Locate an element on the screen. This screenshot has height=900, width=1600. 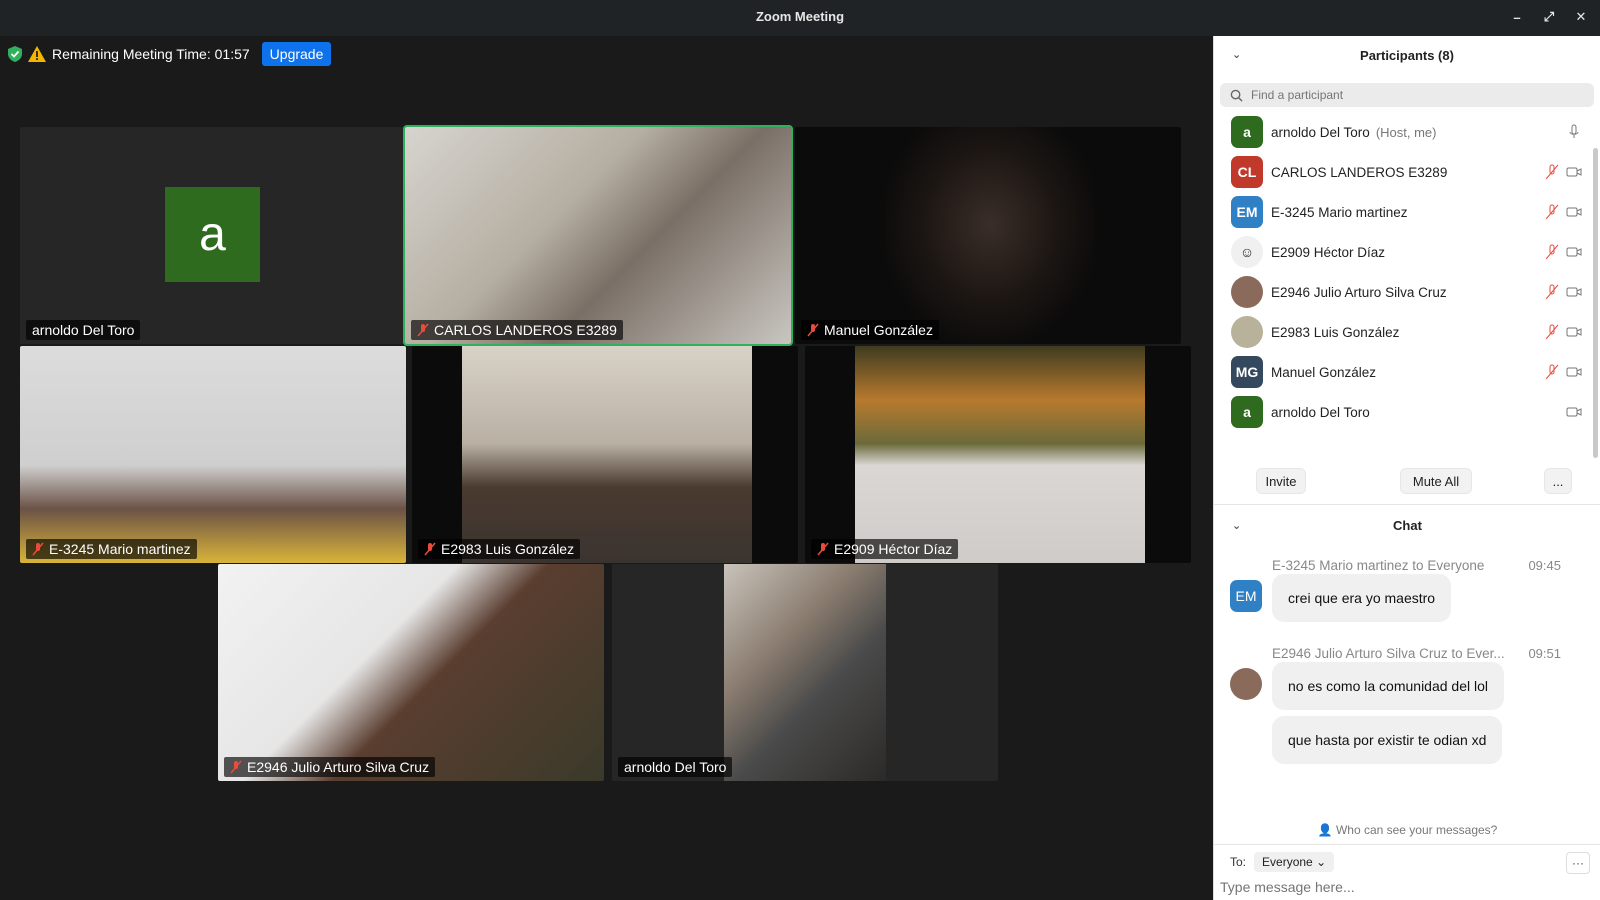
recipient-select: Everyone ⌄ is located at coordinates (1294, 862).